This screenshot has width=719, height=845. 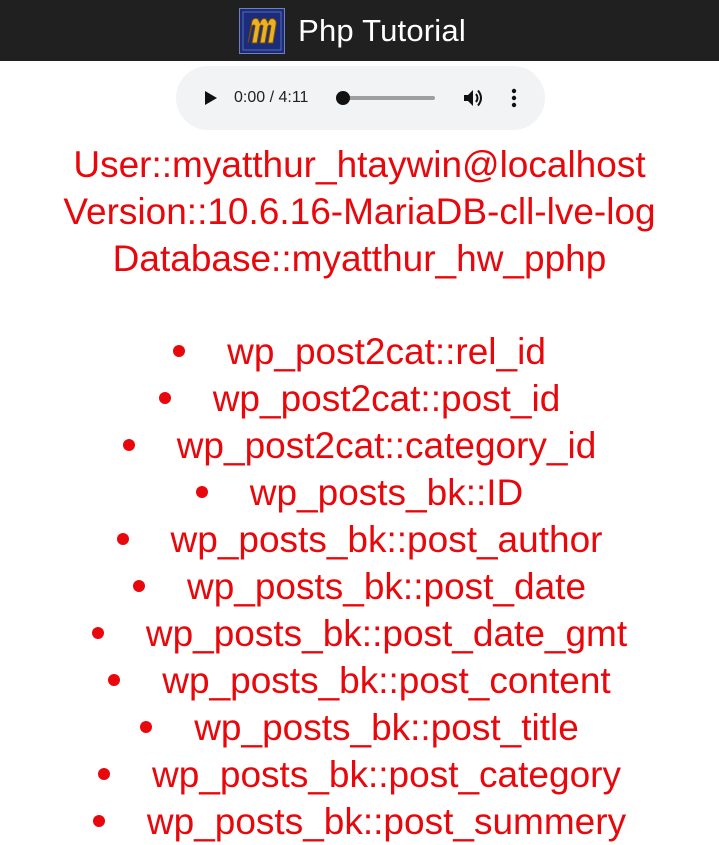 I want to click on list-item-label: wp_post2cat::post_id, so click(x=386, y=398).